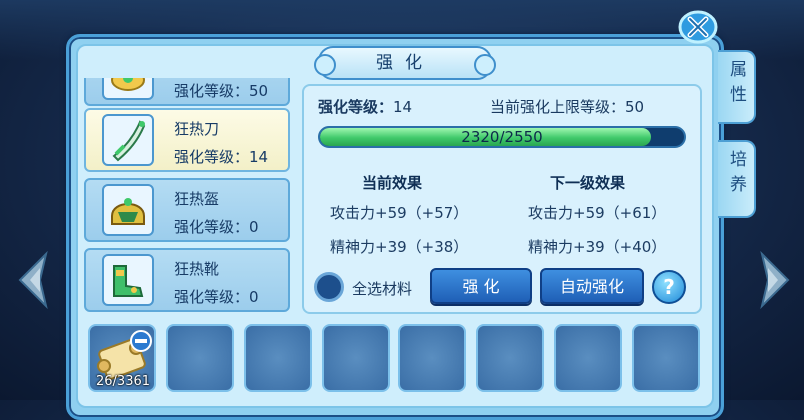 This screenshot has width=804, height=420. Describe the element at coordinates (197, 199) in the screenshot. I see `equipment-name: 狂热盔` at that location.